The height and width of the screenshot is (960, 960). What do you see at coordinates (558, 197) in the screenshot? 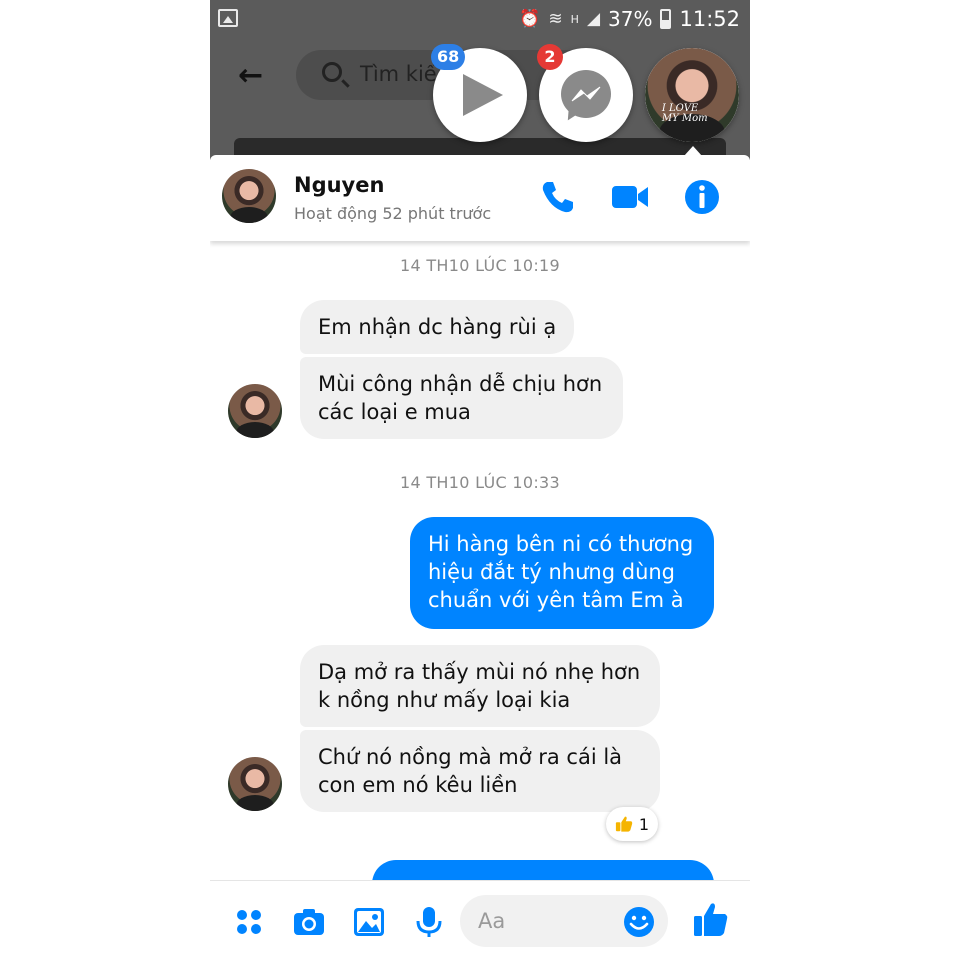
I see `phone-icon` at bounding box center [558, 197].